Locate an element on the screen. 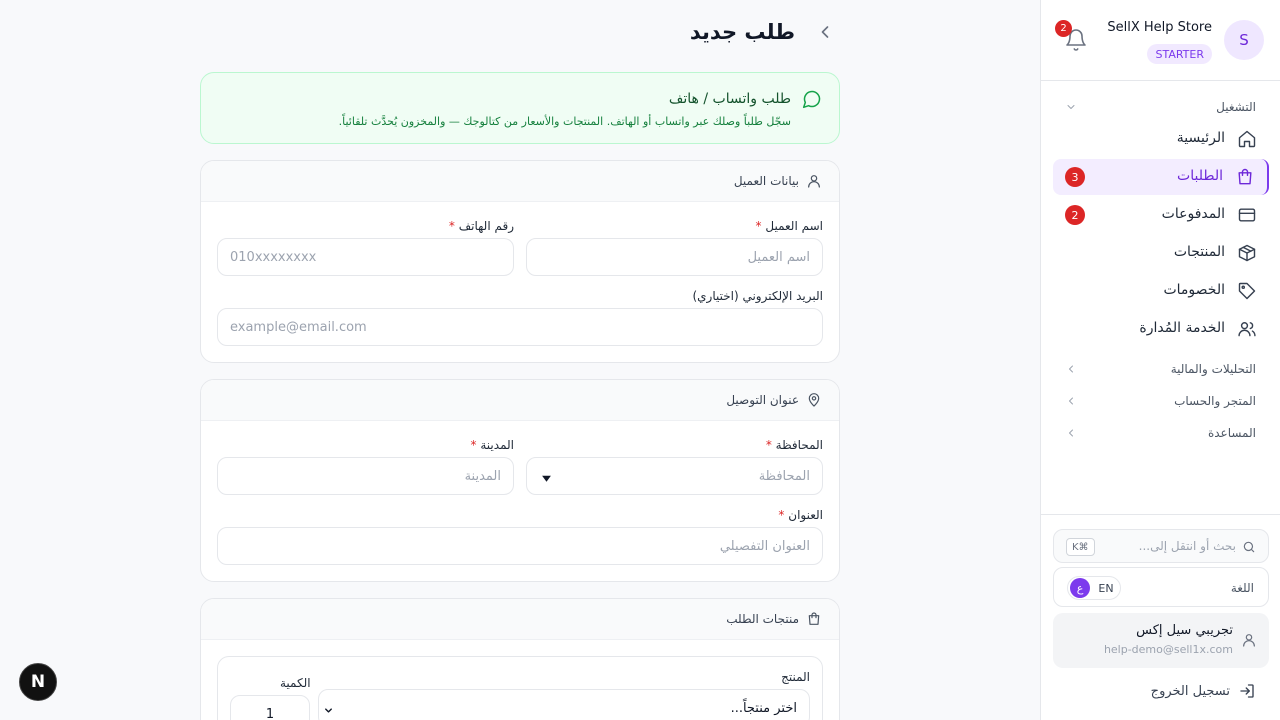 Image resolution: width=1280 pixels, height=720 pixels. logout-icon is located at coordinates (1247, 691).